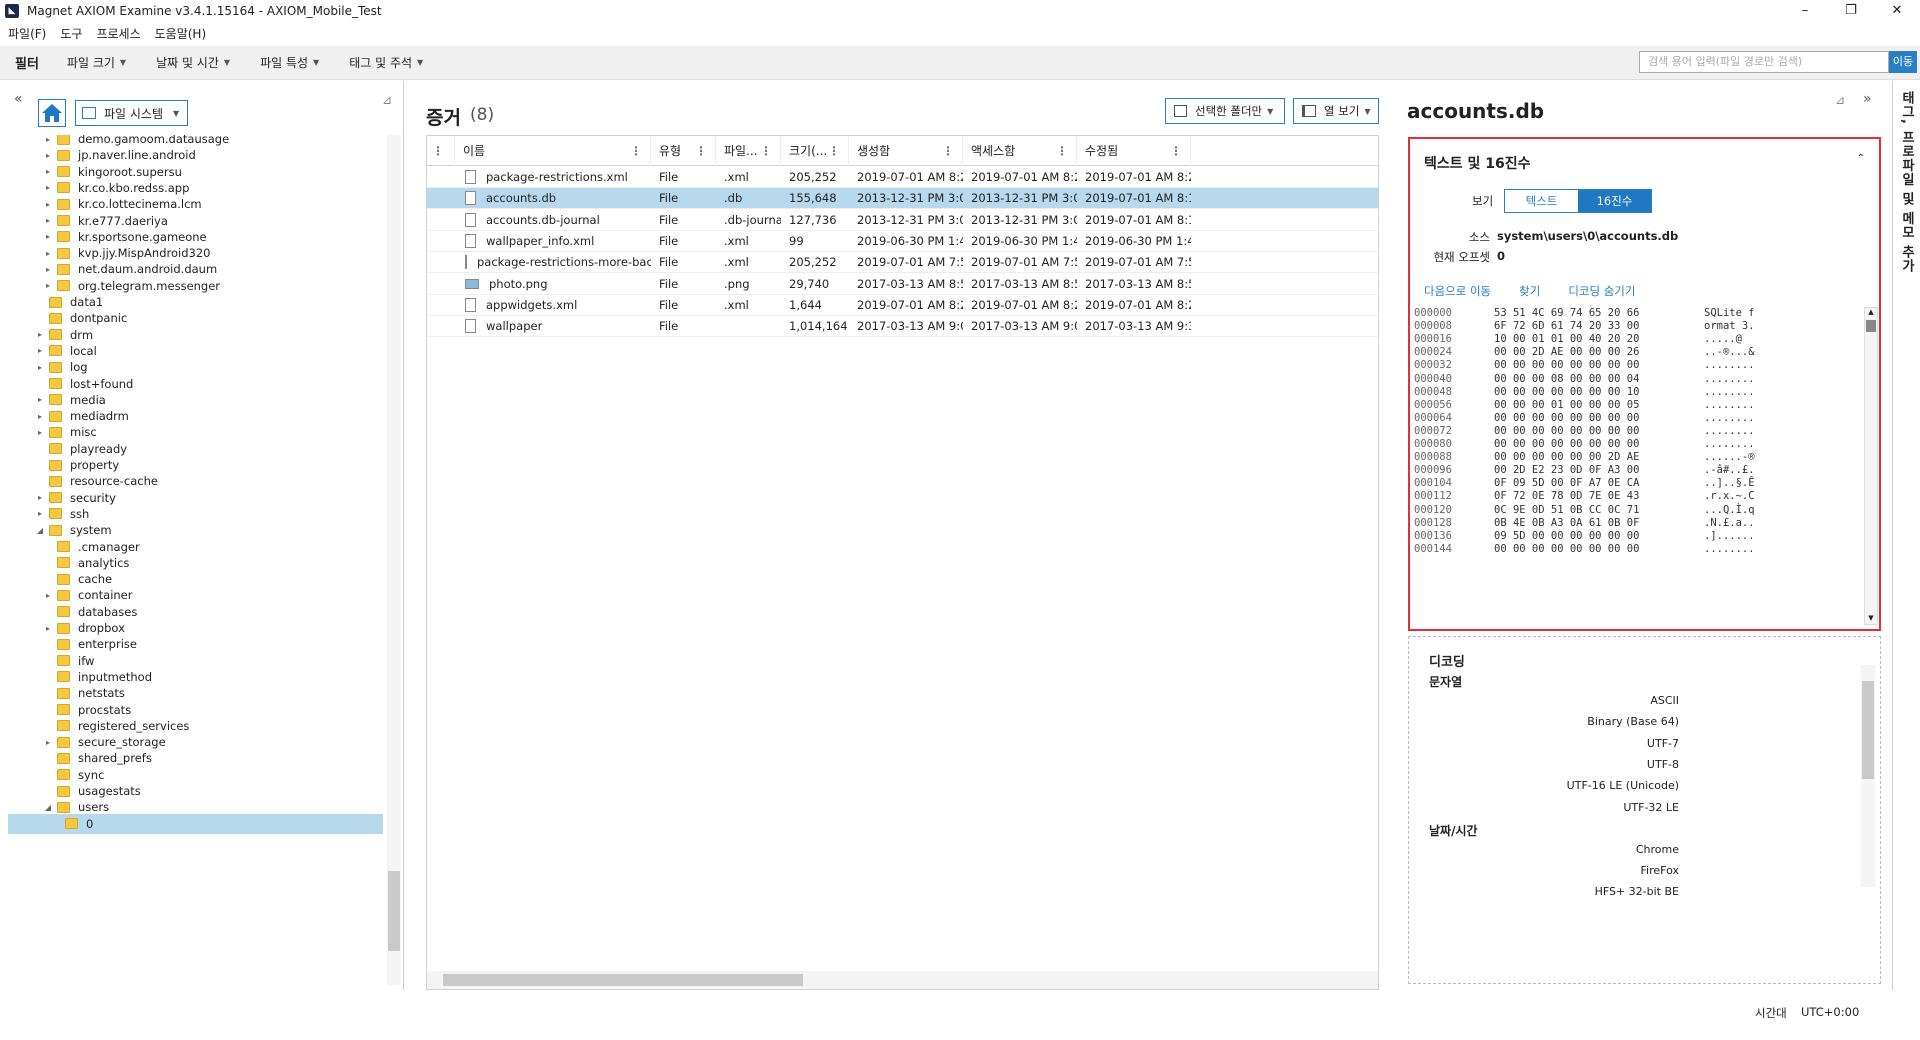 This screenshot has width=1920, height=1040. What do you see at coordinates (815, 150) in the screenshot?
I see `column-header-size: 크기(... ⋮` at bounding box center [815, 150].